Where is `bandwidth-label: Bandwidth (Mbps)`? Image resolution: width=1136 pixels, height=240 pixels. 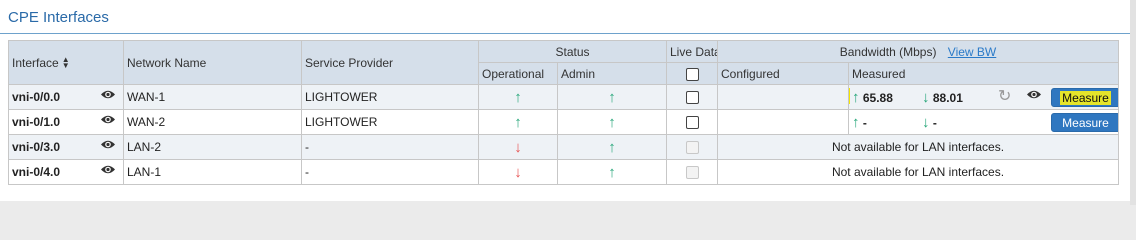
bandwidth-label: Bandwidth (Mbps) is located at coordinates (888, 51).